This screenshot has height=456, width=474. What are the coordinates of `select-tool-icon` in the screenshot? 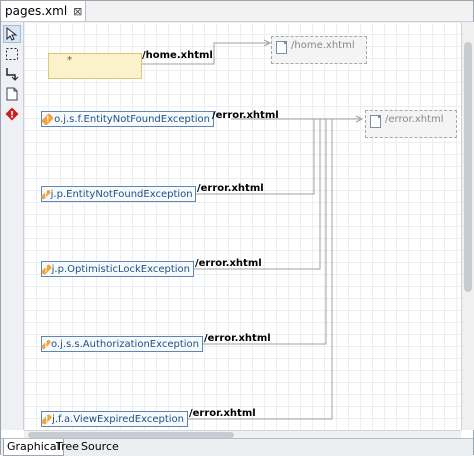 It's located at (12, 34).